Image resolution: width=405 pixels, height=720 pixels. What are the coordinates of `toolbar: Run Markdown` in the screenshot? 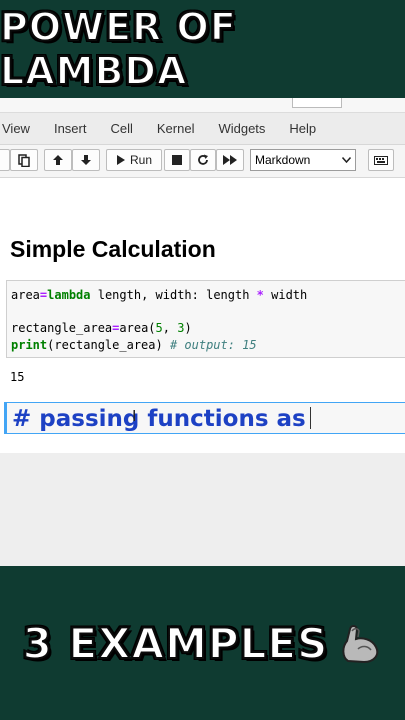 It's located at (202, 161).